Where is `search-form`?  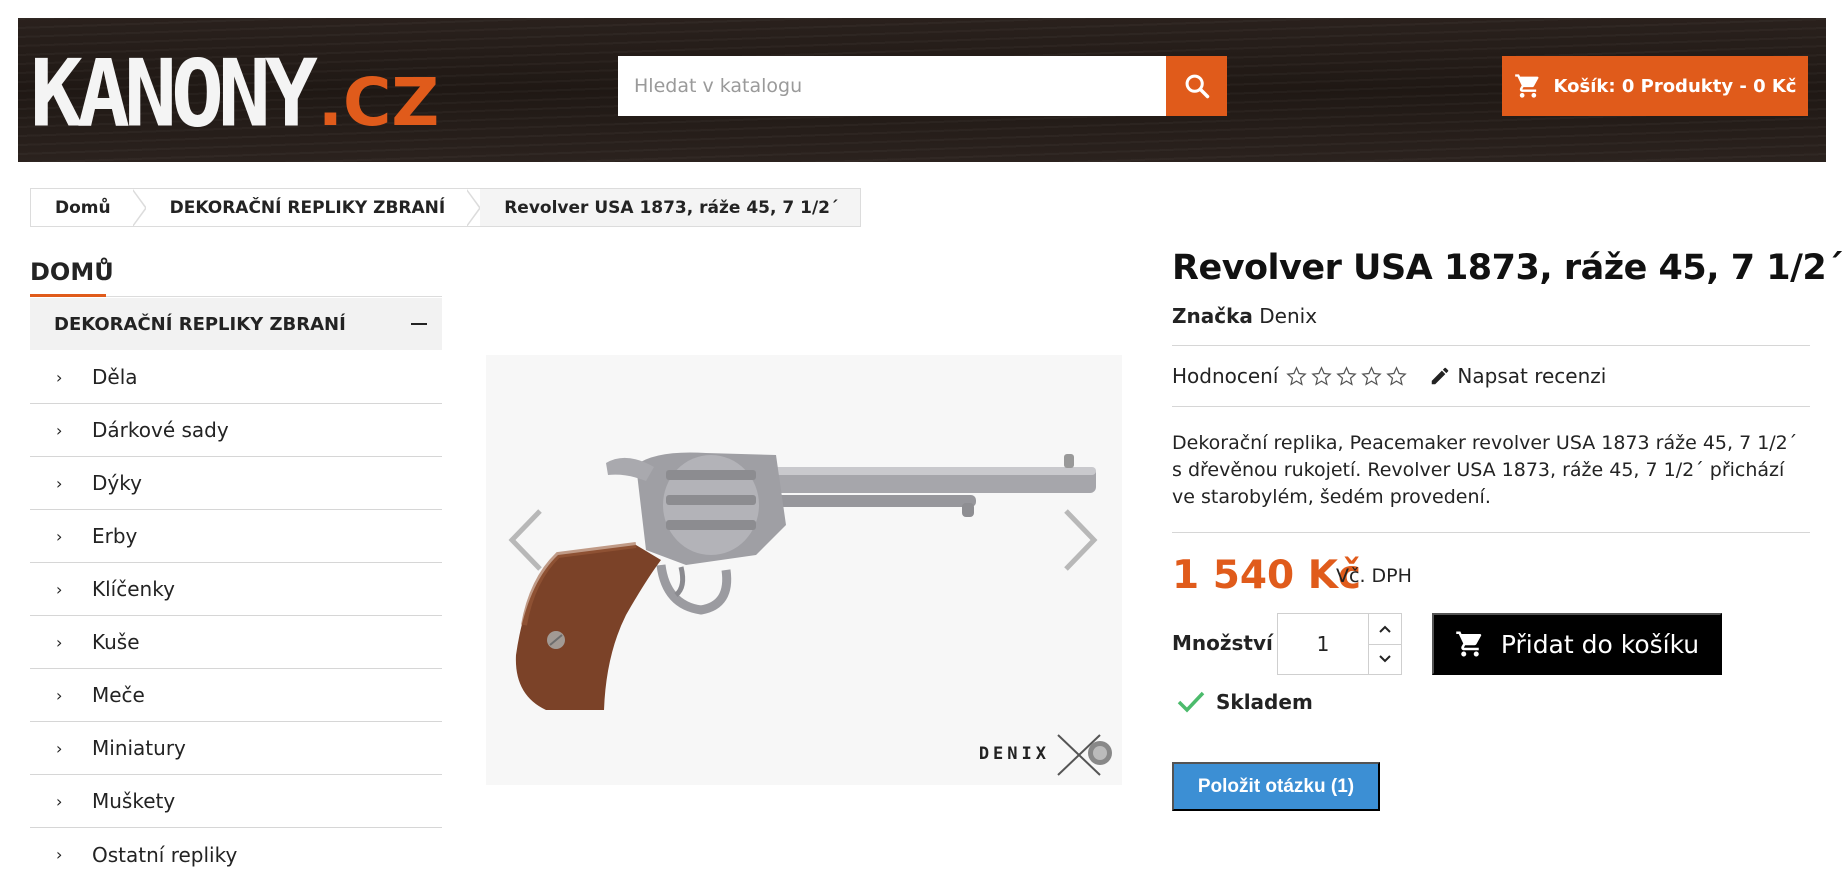 search-form is located at coordinates (924, 86).